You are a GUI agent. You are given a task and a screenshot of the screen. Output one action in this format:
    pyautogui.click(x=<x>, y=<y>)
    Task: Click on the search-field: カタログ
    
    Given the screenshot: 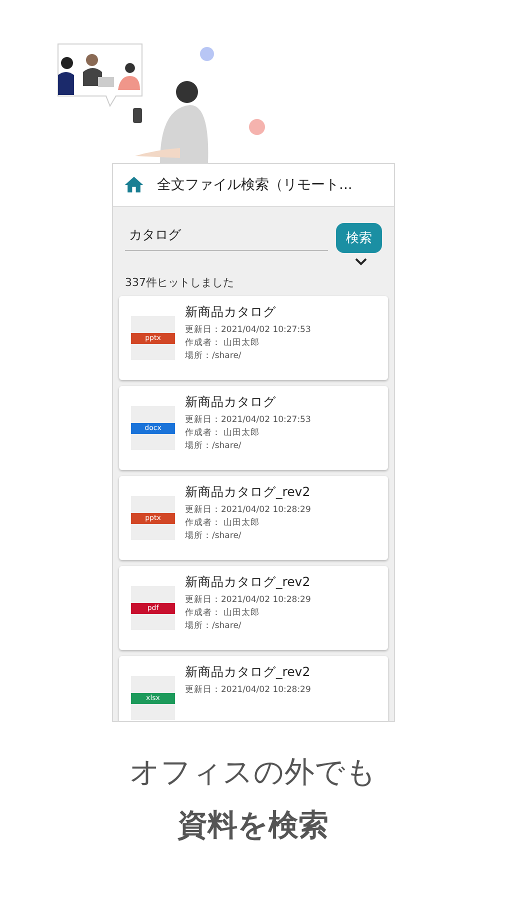 What is the action you would take?
    pyautogui.click(x=226, y=236)
    